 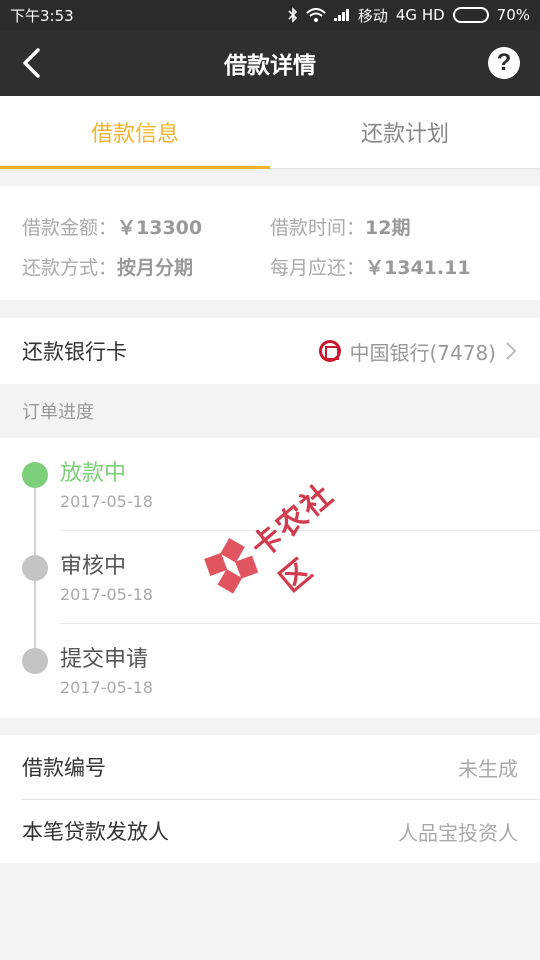 I want to click on status-bar: 下午3:53 移动 4G HD 70%, so click(x=270, y=15).